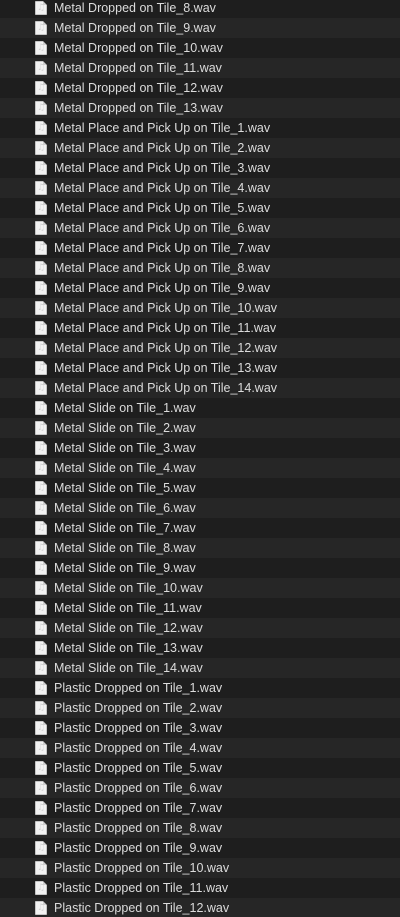 The image size is (400, 917). What do you see at coordinates (200, 168) in the screenshot?
I see `file-row: ♫ Metal Place and Pick Up on Tile_3.wav` at bounding box center [200, 168].